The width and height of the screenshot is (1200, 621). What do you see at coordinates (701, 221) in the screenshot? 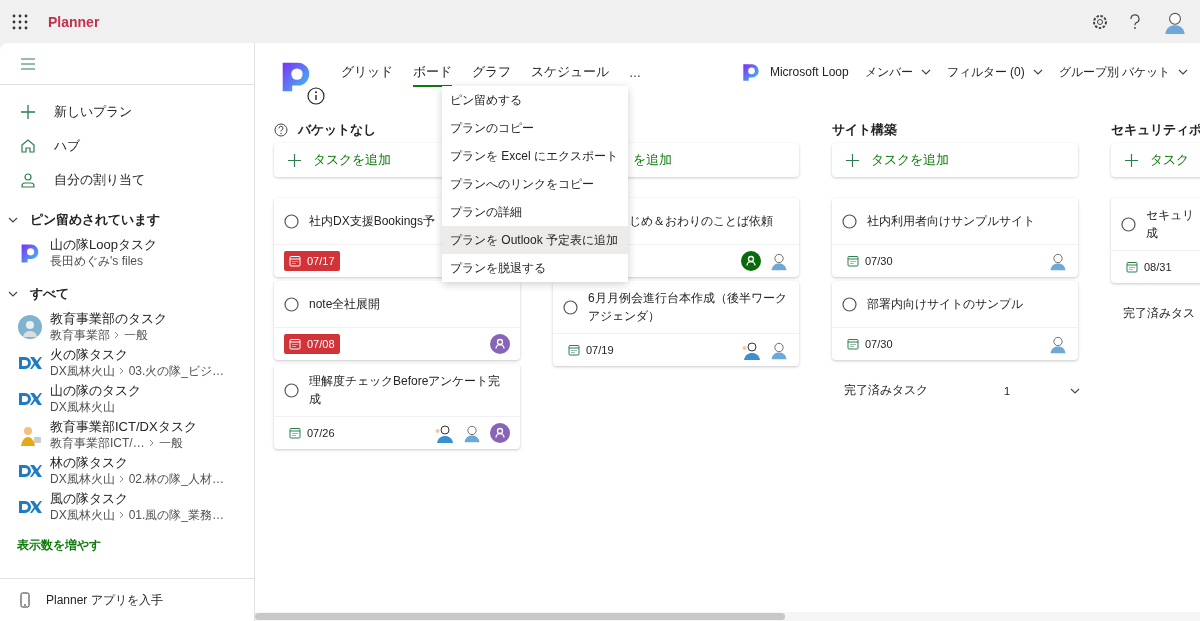
I see `task-title: じめ＆おわりのことば依頼` at bounding box center [701, 221].